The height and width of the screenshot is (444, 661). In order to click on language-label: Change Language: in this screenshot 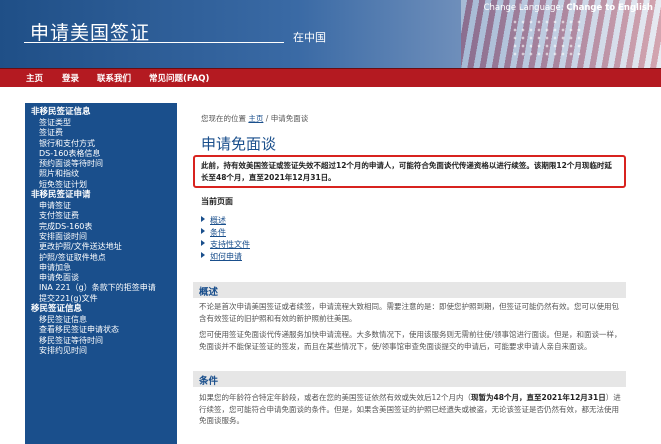, I will do `click(523, 8)`.